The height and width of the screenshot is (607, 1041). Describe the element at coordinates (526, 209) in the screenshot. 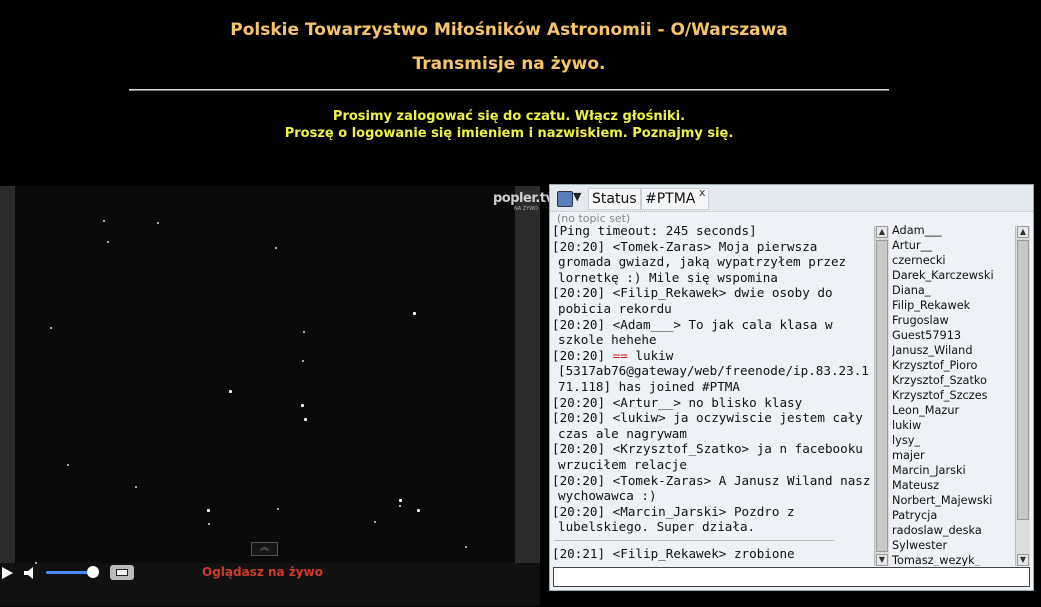

I see `popler-logo-sub: NA ŻYWO` at that location.